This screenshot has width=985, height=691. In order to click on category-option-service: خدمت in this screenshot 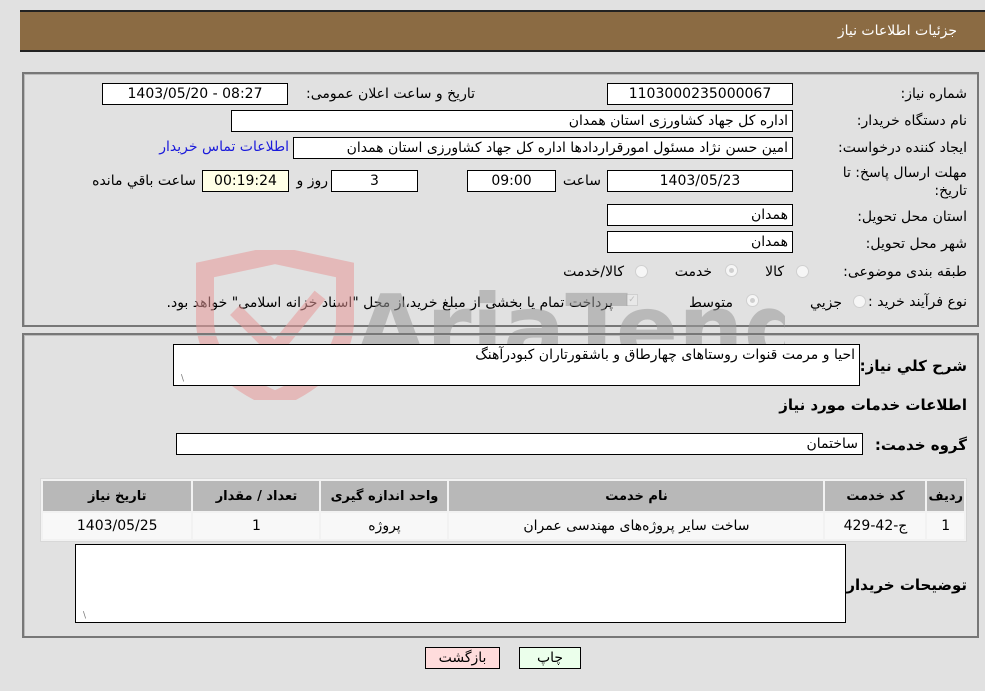, I will do `click(693, 272)`.